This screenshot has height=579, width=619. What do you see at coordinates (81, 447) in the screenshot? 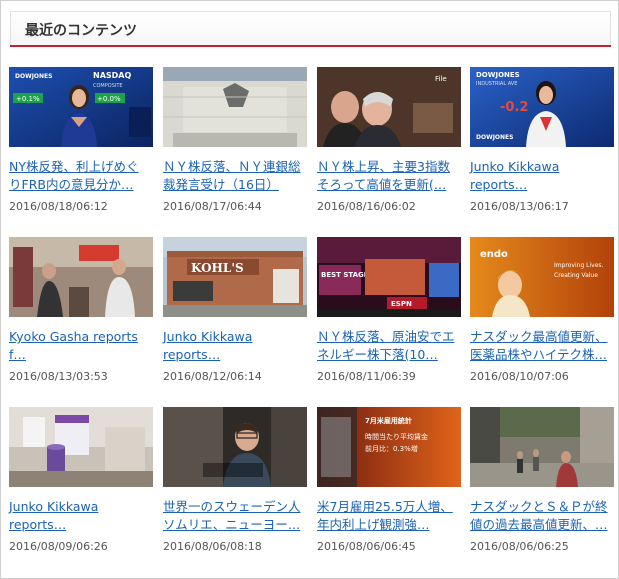
I see `pharmacy-products-thumbnail` at bounding box center [81, 447].